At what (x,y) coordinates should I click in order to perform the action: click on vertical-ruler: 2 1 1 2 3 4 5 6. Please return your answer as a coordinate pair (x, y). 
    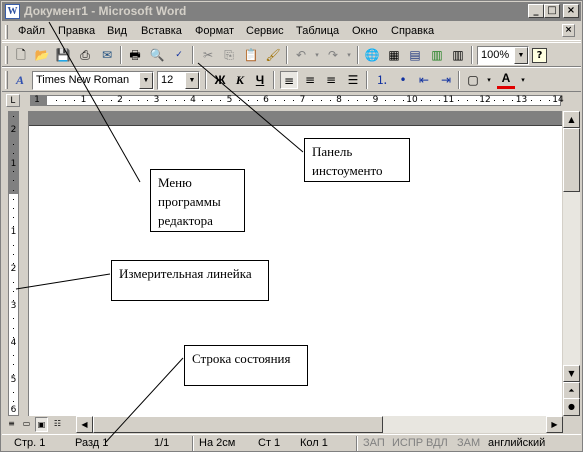
    Looking at the image, I should click on (13, 263).